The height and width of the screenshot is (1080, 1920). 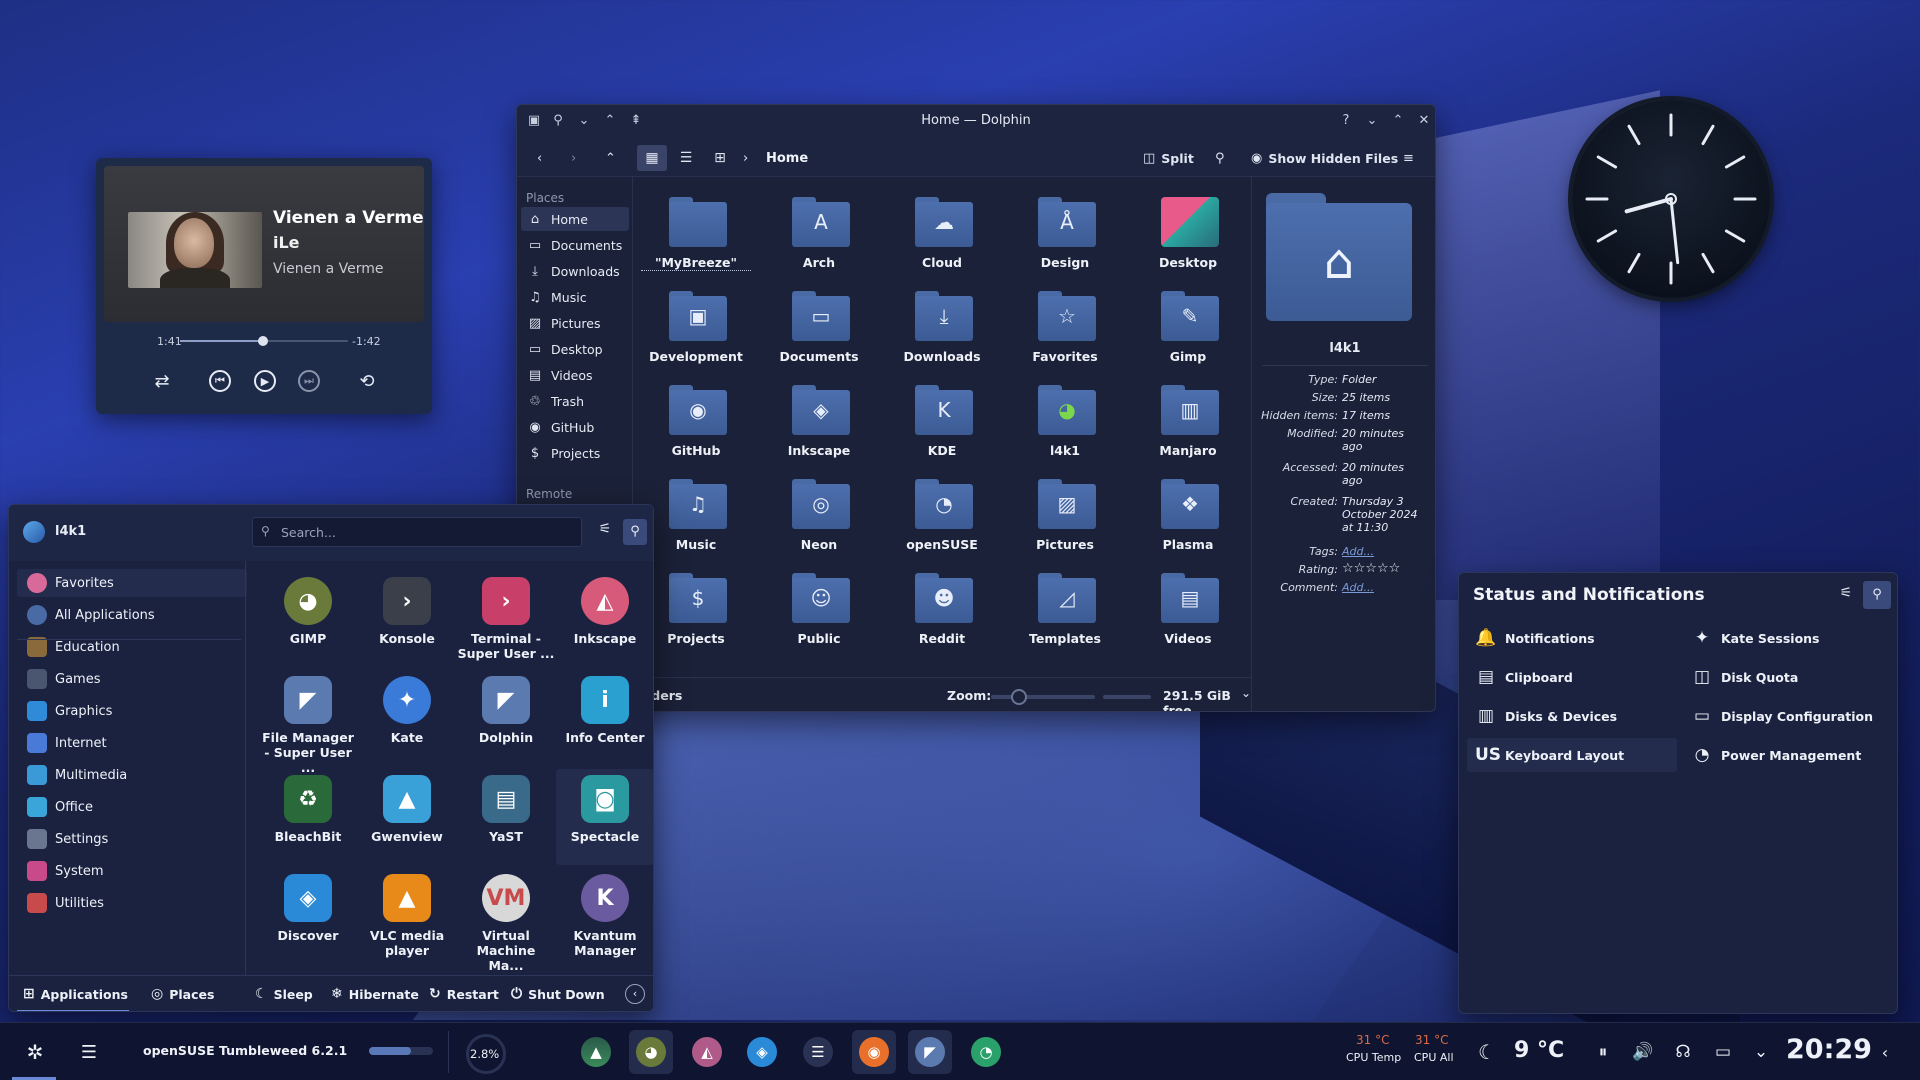 I want to click on app-kvantum-manager: K Kvantum Manager, so click(x=604, y=916).